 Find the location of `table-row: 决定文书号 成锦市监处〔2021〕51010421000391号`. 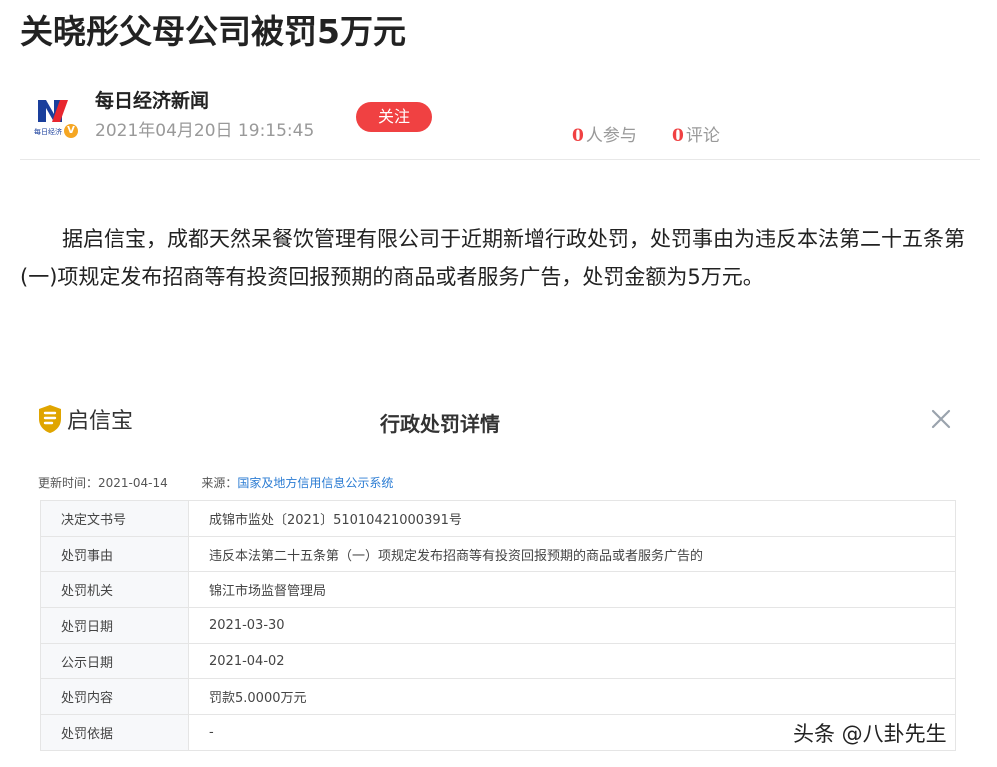

table-row: 决定文书号 成锦市监处〔2021〕51010421000391号 is located at coordinates (498, 518).